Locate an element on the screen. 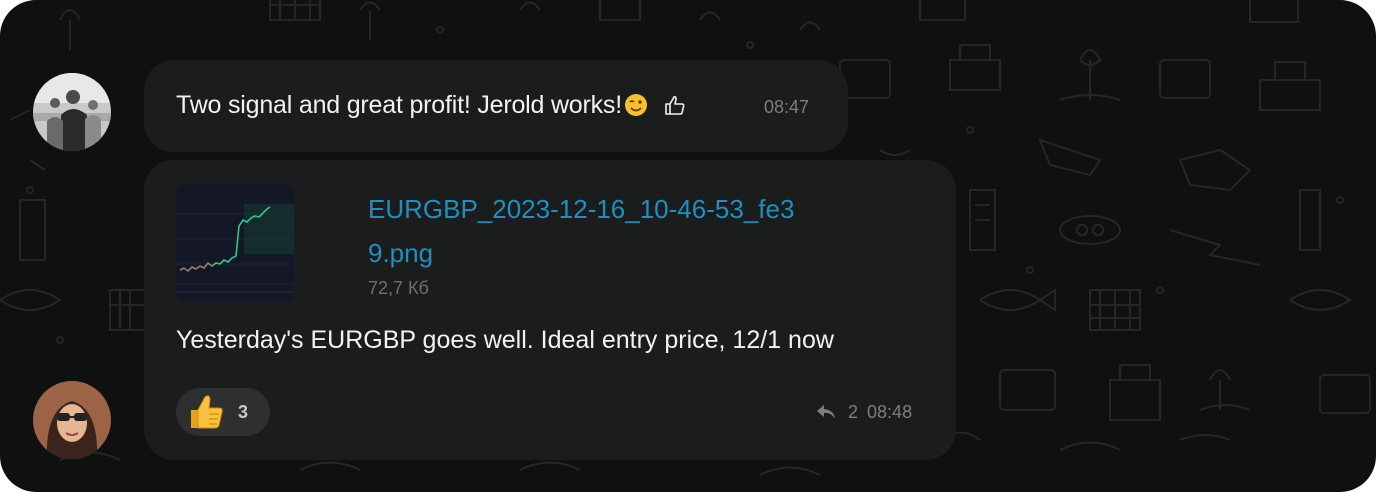 This screenshot has width=1376, height=492. reply-count: 2 is located at coordinates (853, 412).